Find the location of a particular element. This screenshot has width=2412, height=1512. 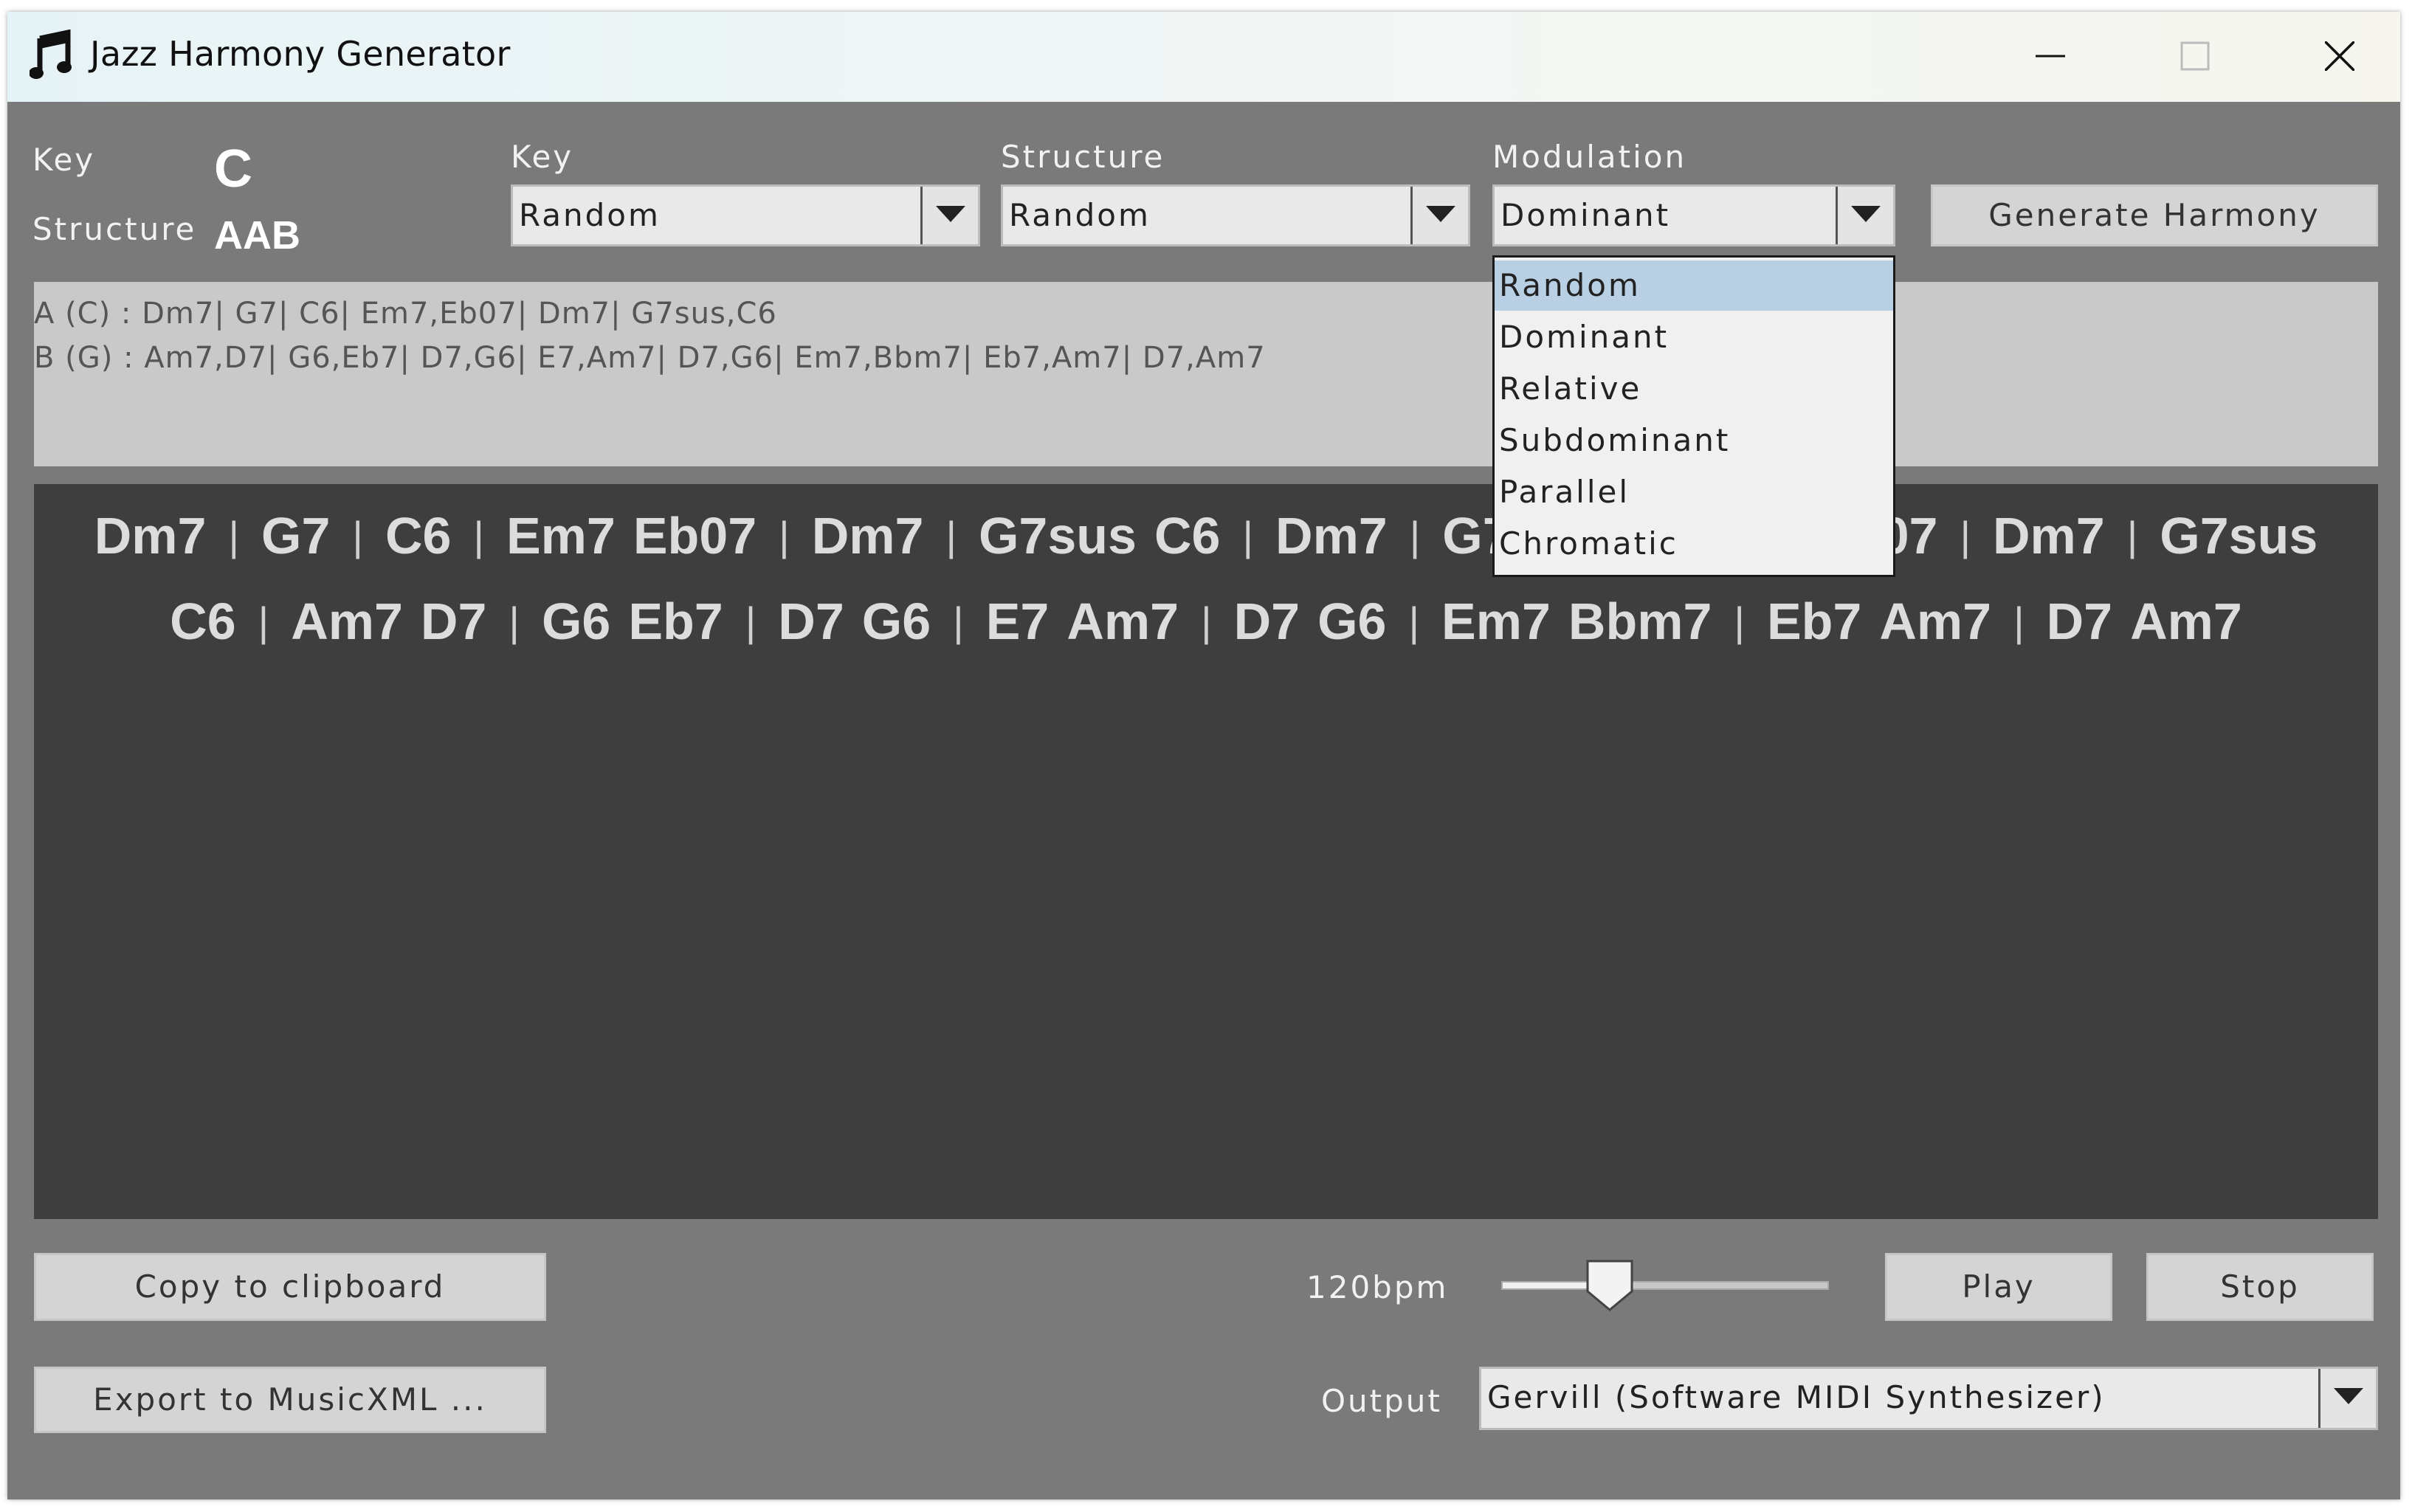

key-select: Random is located at coordinates (745, 215).